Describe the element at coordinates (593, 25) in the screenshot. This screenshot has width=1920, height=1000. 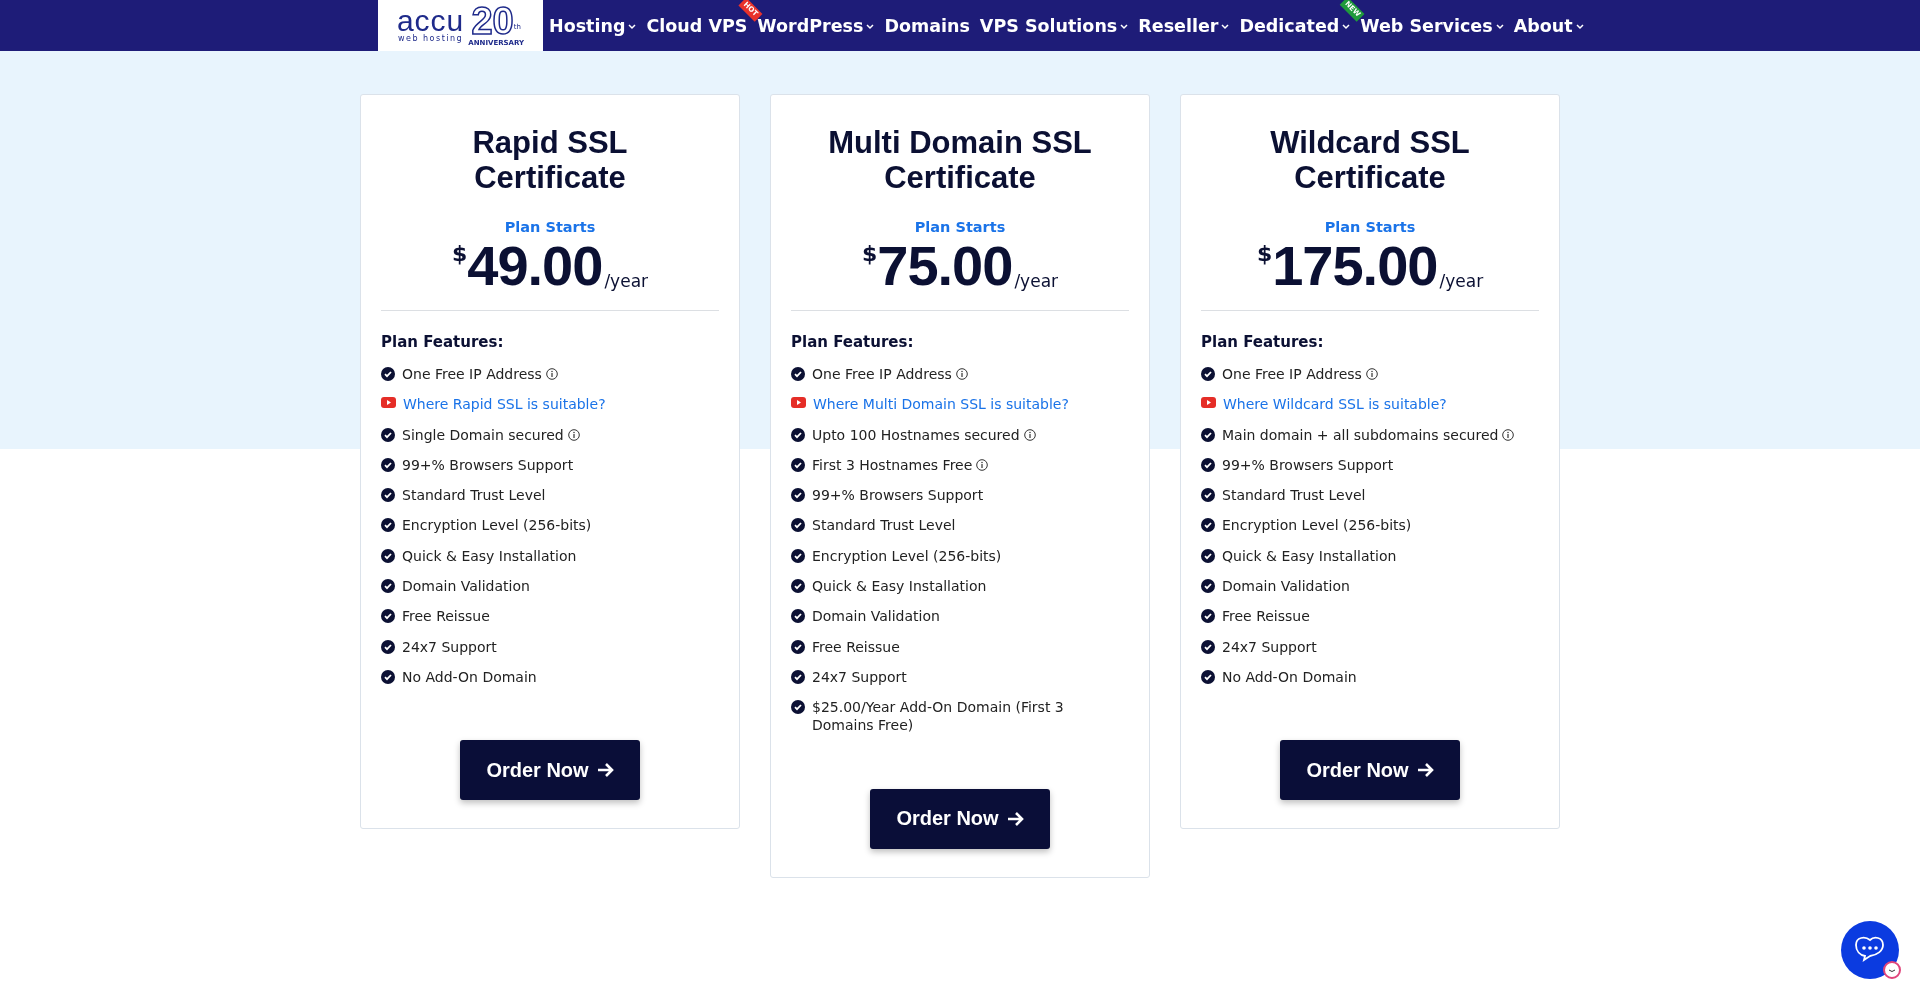
I see `nav-link: Hosting` at that location.